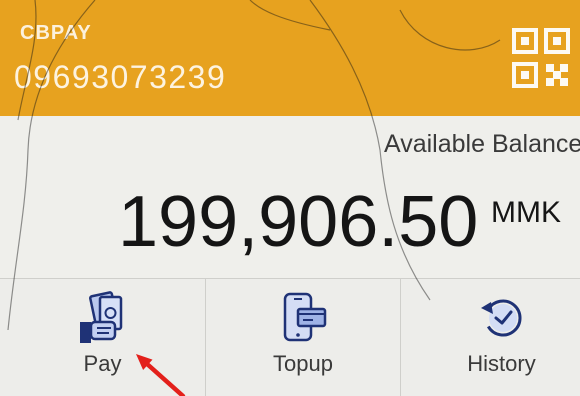 Image resolution: width=580 pixels, height=396 pixels. I want to click on balance-currency: MMK, so click(526, 212).